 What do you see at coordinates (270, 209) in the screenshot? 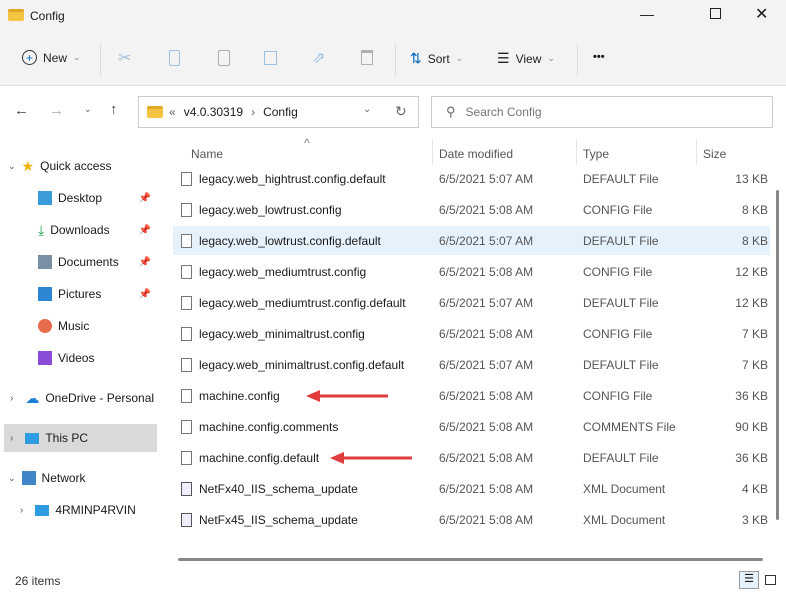
I see `file-name: legacy.web_lowtrust.config` at bounding box center [270, 209].